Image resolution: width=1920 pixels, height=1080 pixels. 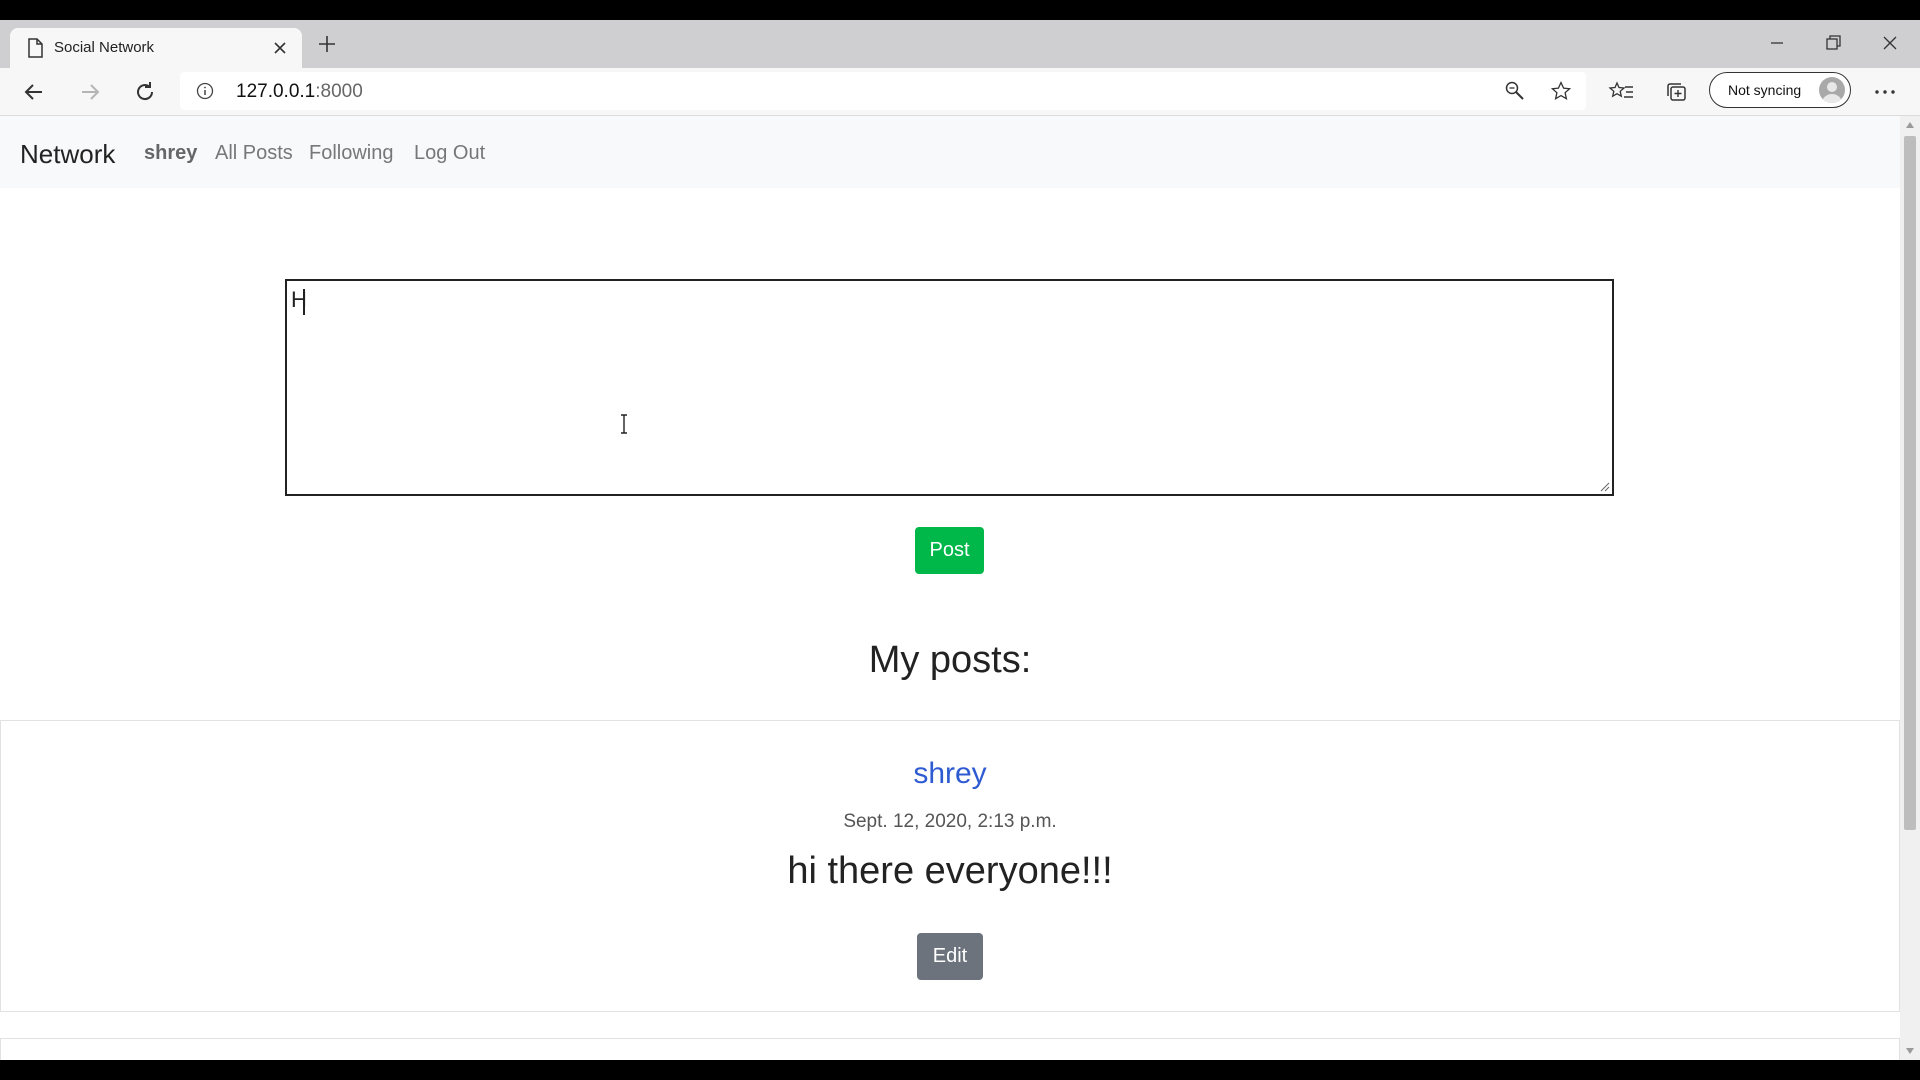 I want to click on post-content: hi there everyone!!!, so click(x=950, y=871).